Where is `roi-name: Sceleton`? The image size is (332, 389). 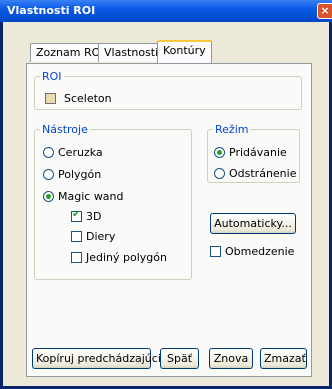
roi-name: Sceleton is located at coordinates (88, 98).